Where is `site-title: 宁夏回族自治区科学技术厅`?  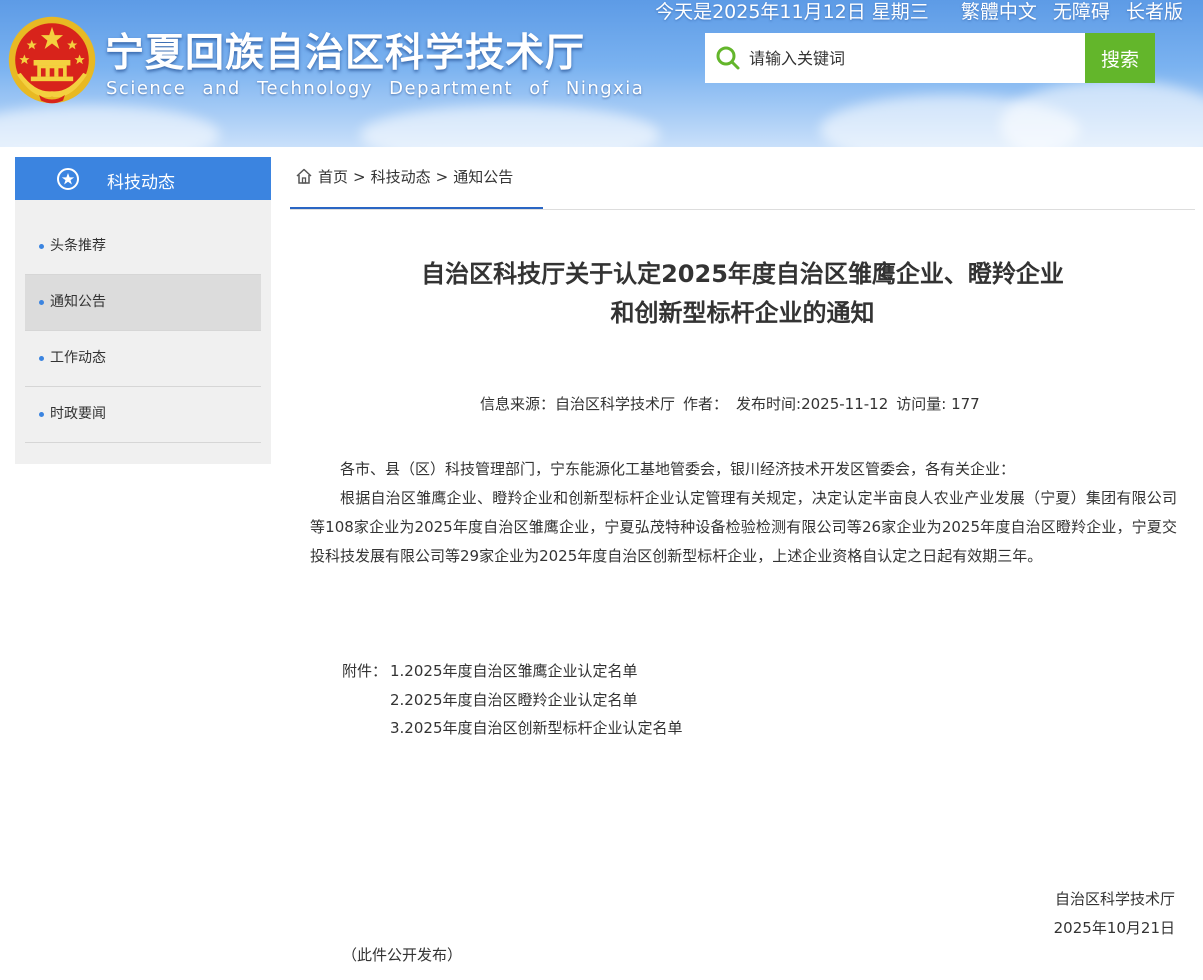 site-title: 宁夏回族自治区科学技术厅 is located at coordinates (345, 50).